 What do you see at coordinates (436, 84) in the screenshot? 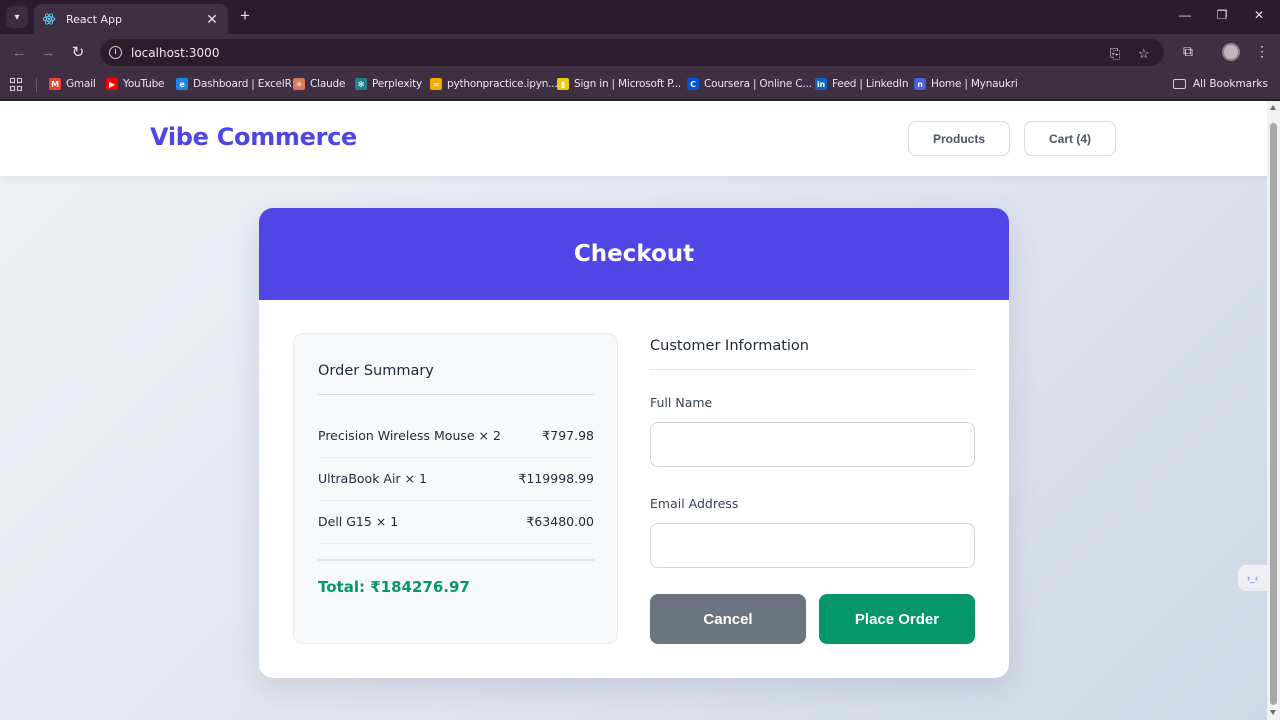
I see `colab-icon: ∞` at bounding box center [436, 84].